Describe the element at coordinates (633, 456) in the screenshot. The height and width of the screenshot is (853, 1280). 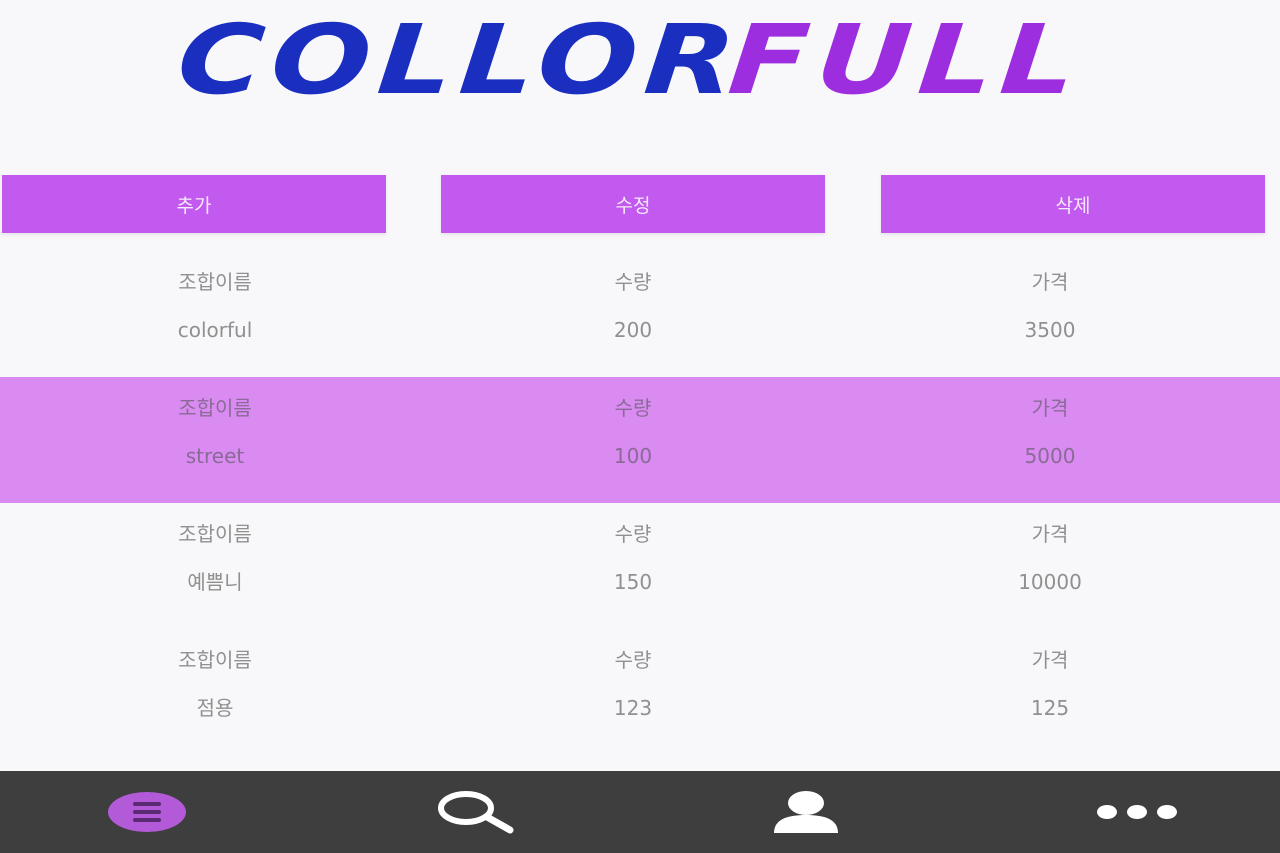
I see `item-qty: 100` at that location.